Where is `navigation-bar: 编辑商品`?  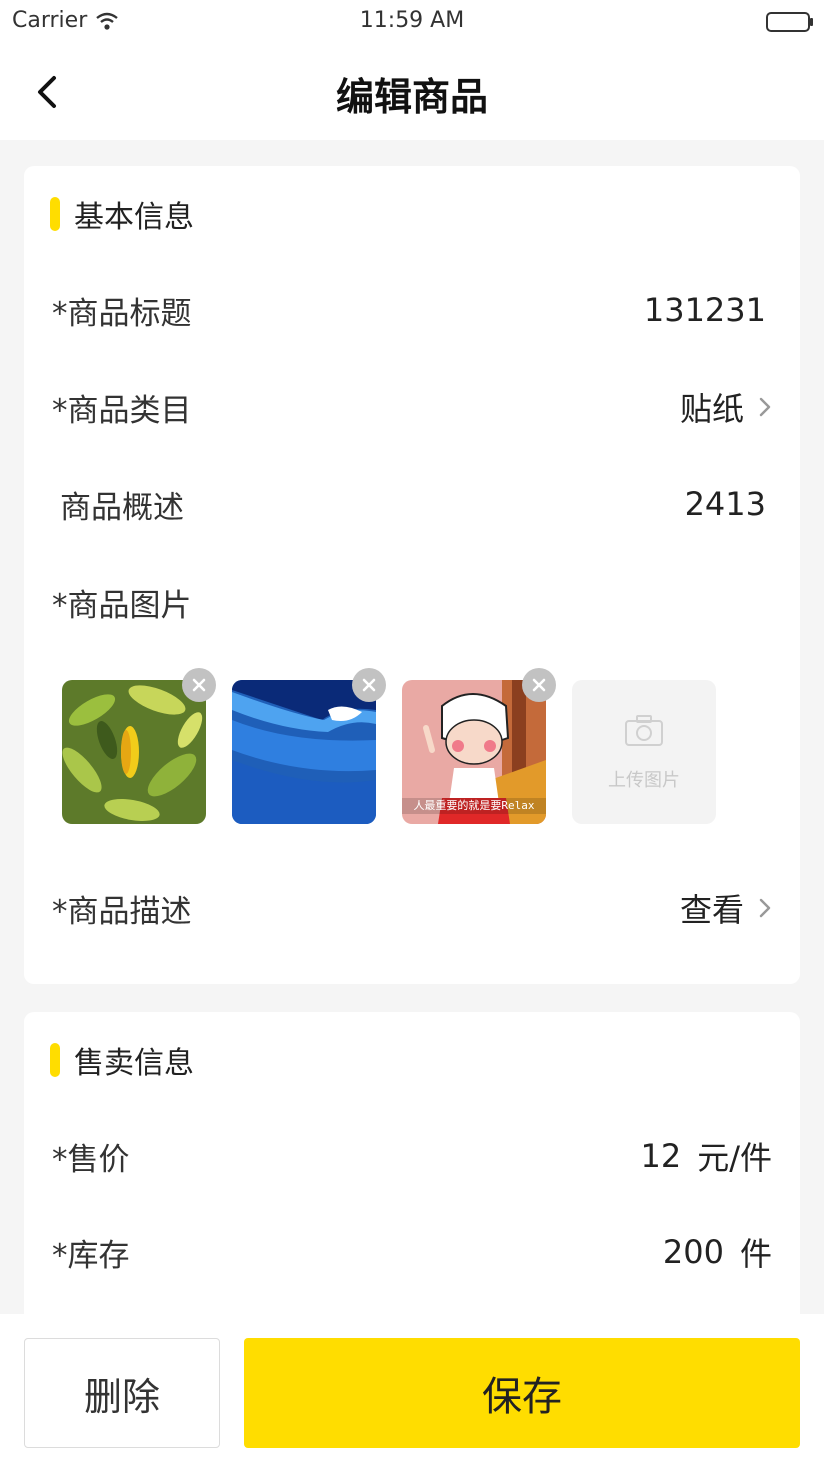
navigation-bar: 编辑商品 is located at coordinates (412, 92).